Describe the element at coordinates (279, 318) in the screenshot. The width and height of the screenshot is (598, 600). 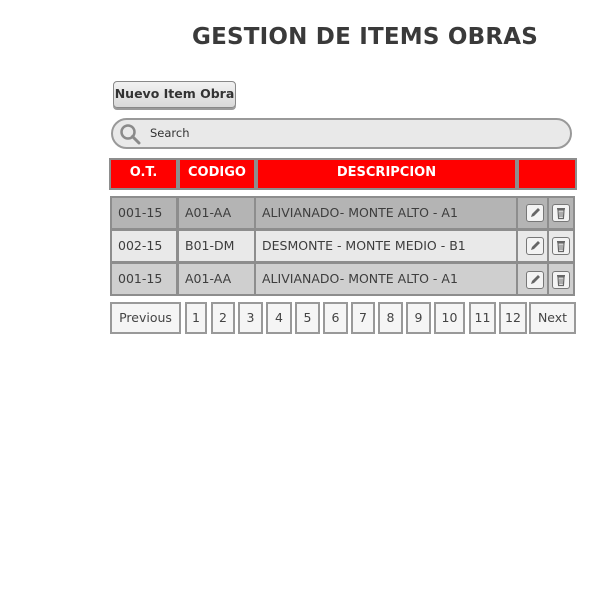
I see `pagination-page-4: 4` at that location.